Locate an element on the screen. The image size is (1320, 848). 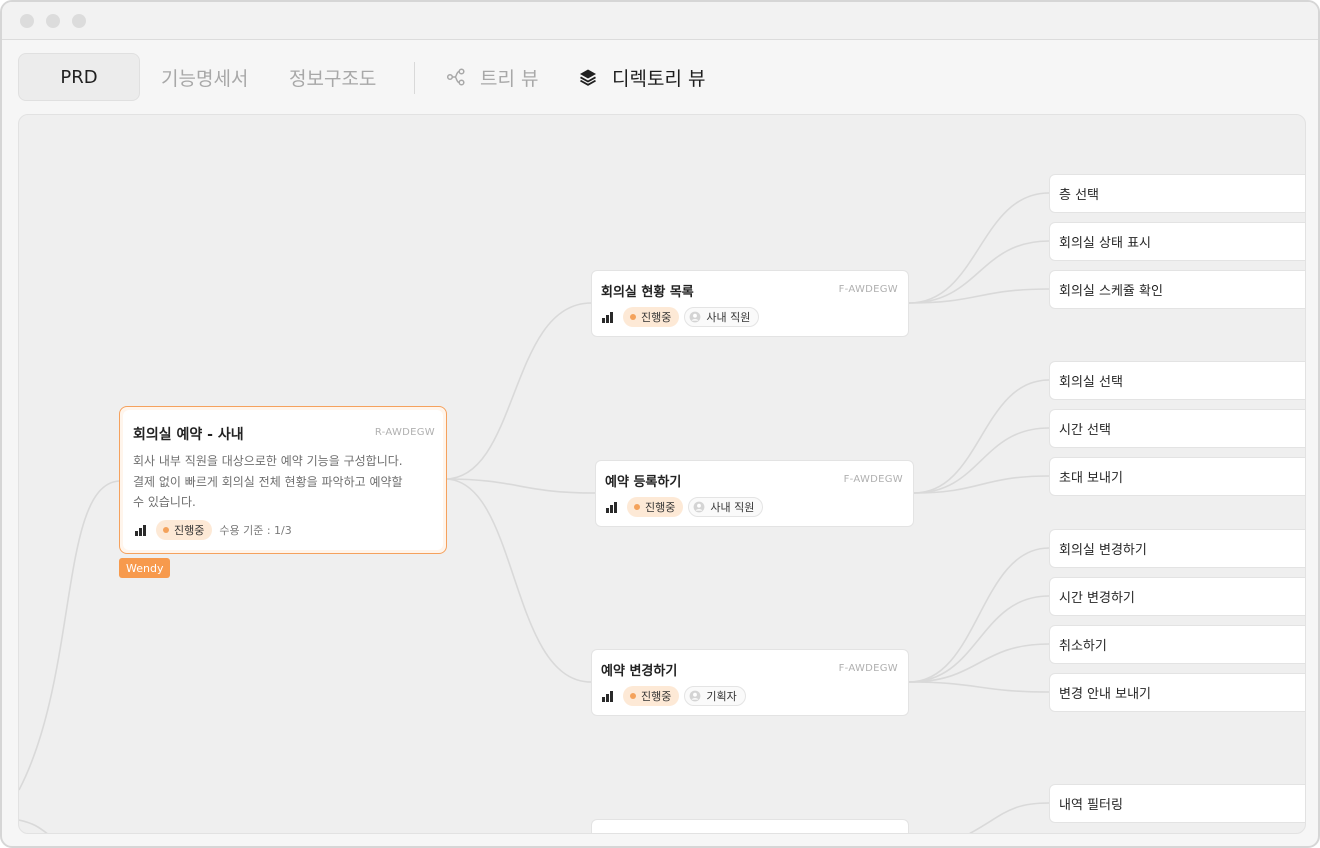
leaf-item: 내역 필터링 is located at coordinates (1177, 803).